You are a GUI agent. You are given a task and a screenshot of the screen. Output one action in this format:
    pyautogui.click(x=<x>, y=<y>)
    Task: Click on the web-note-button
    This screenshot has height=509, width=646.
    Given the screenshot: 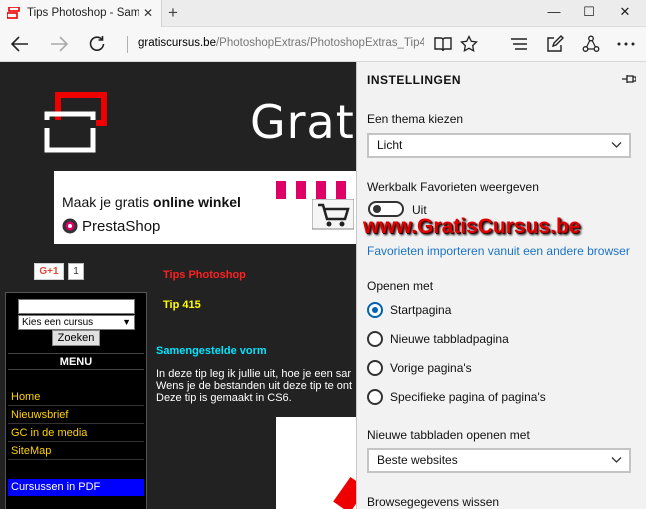 What is the action you would take?
    pyautogui.click(x=555, y=44)
    